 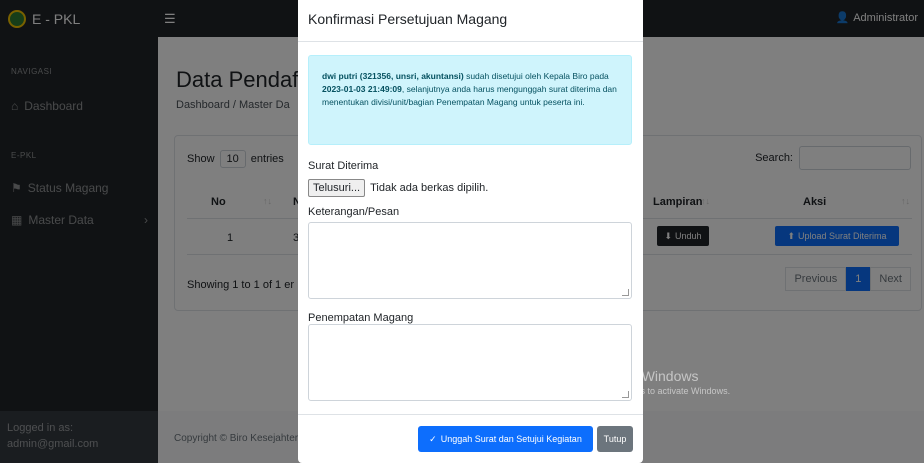 What do you see at coordinates (408, 19) in the screenshot?
I see `modal-title: Konfirmasi Persetujuan Magang` at bounding box center [408, 19].